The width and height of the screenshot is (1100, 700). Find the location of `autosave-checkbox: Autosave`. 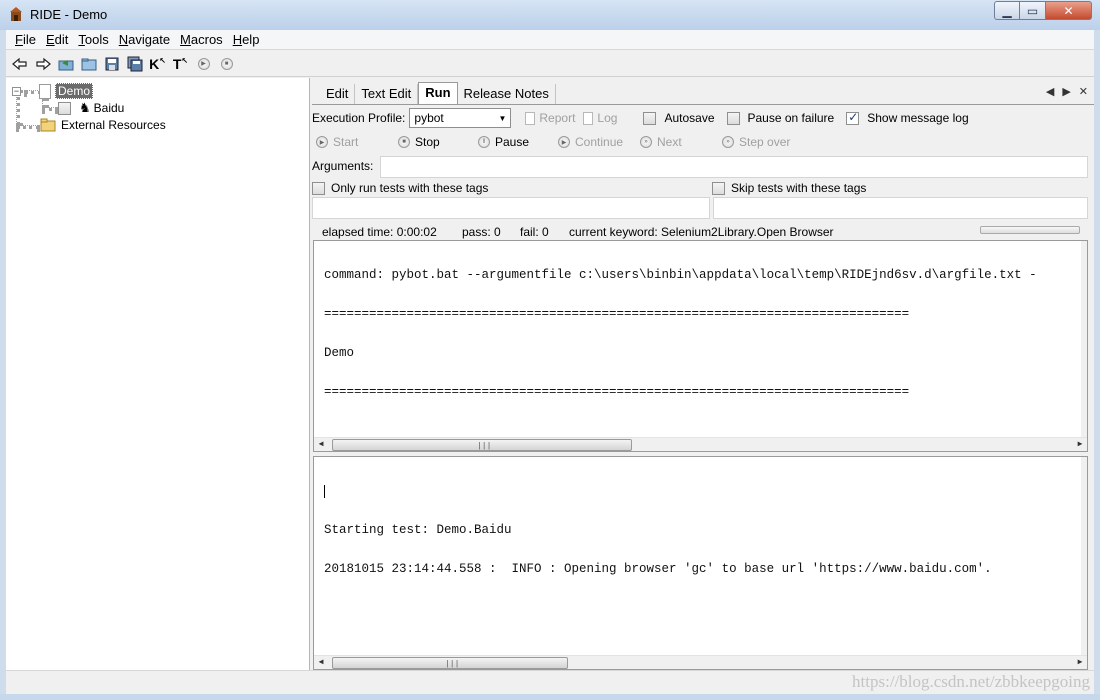

autosave-checkbox: Autosave is located at coordinates (679, 118).